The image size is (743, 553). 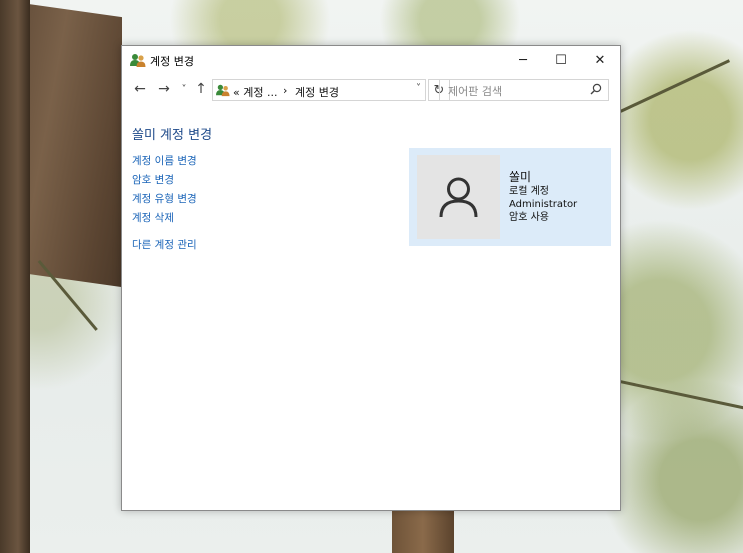 I want to click on search-box, so click(x=524, y=91).